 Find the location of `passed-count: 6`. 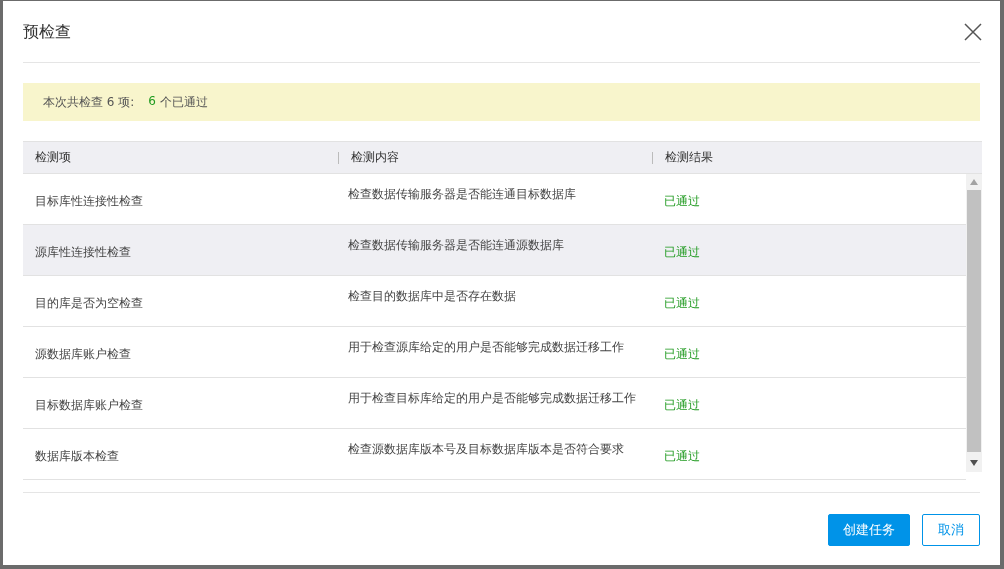

passed-count: 6 is located at coordinates (152, 101).